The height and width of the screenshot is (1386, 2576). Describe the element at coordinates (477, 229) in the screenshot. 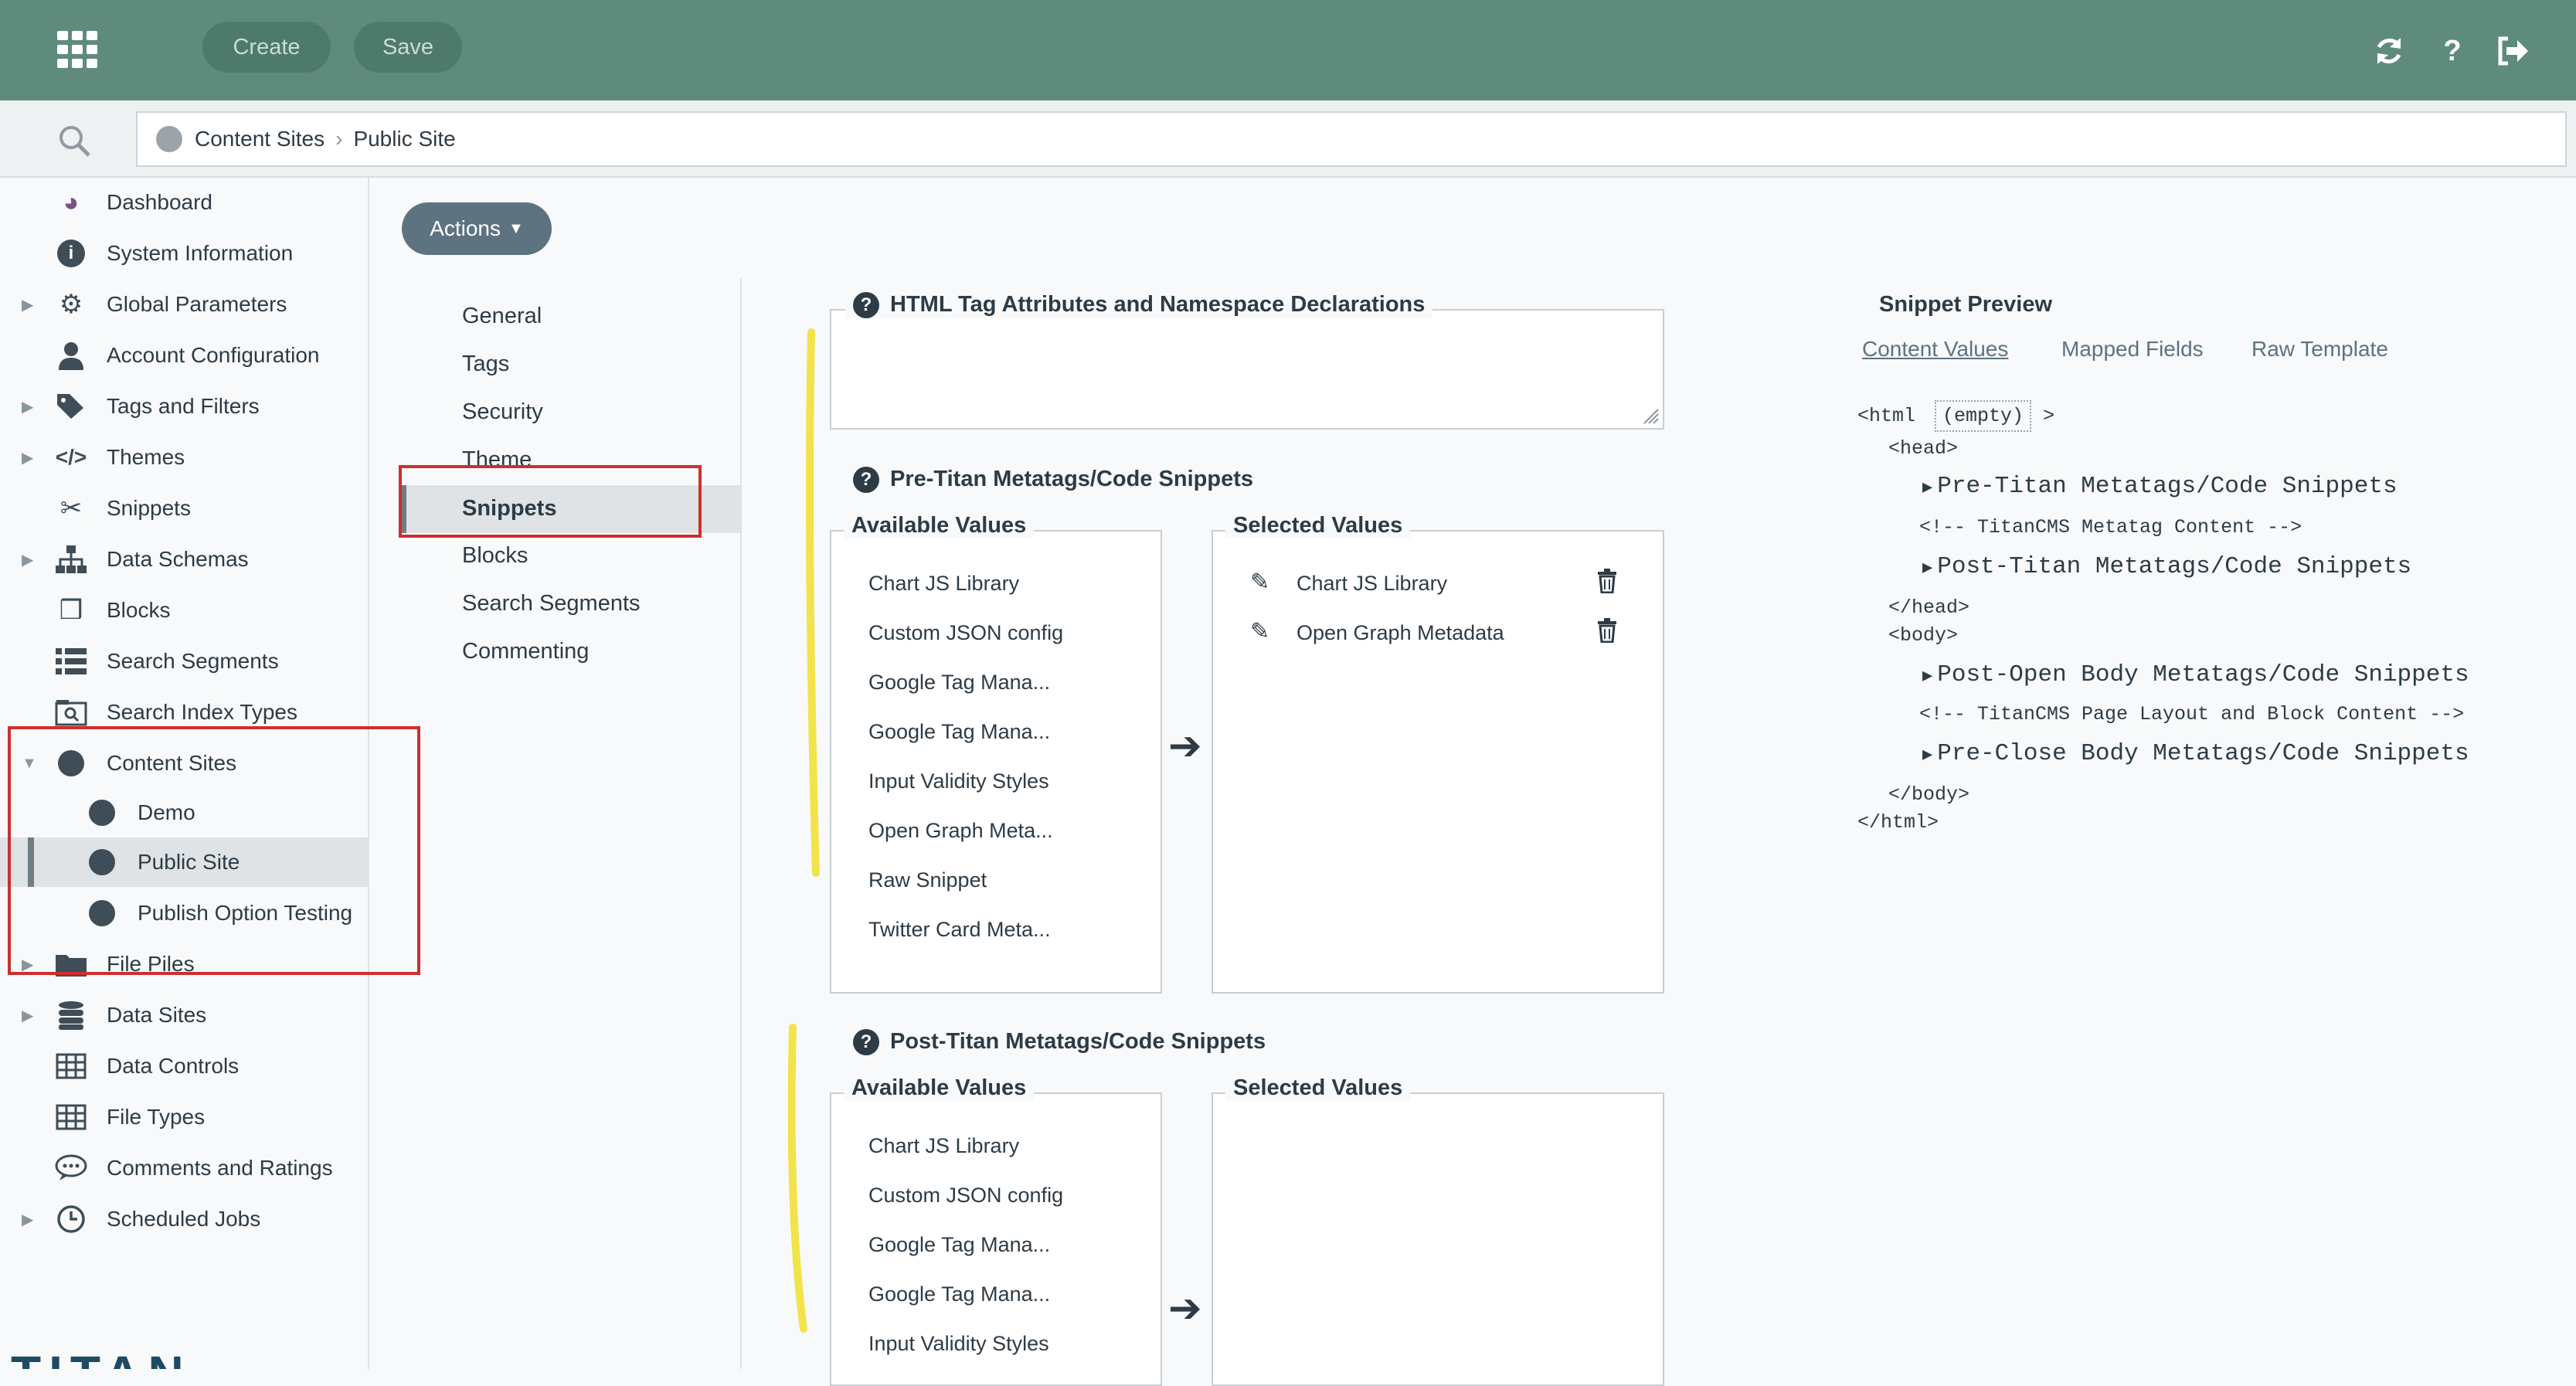

I see `actions-dropdown-button: Actions ▼` at that location.